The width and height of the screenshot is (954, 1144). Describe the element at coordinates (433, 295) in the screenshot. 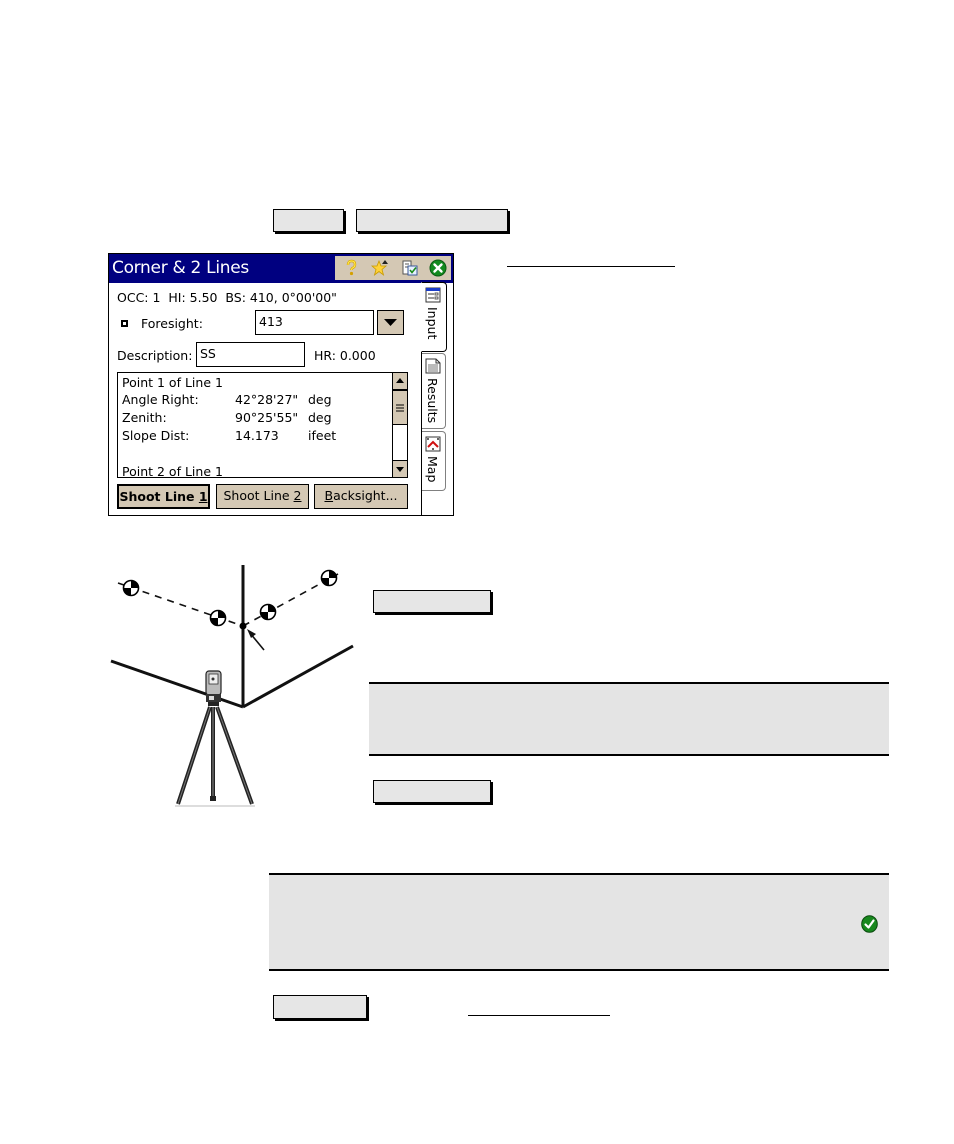

I see `input-form-icon` at that location.